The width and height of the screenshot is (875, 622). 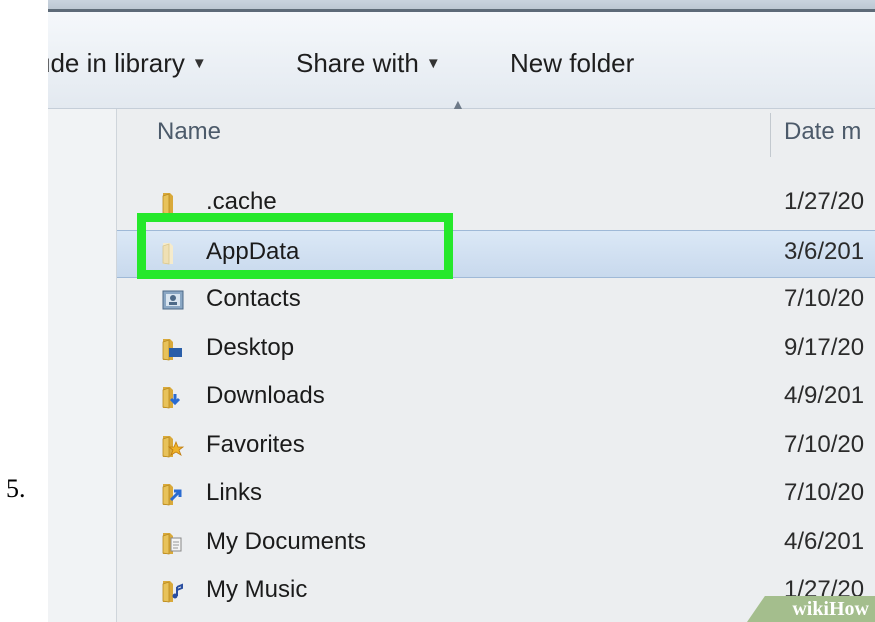 I want to click on file-name: Downloads, so click(x=265, y=395).